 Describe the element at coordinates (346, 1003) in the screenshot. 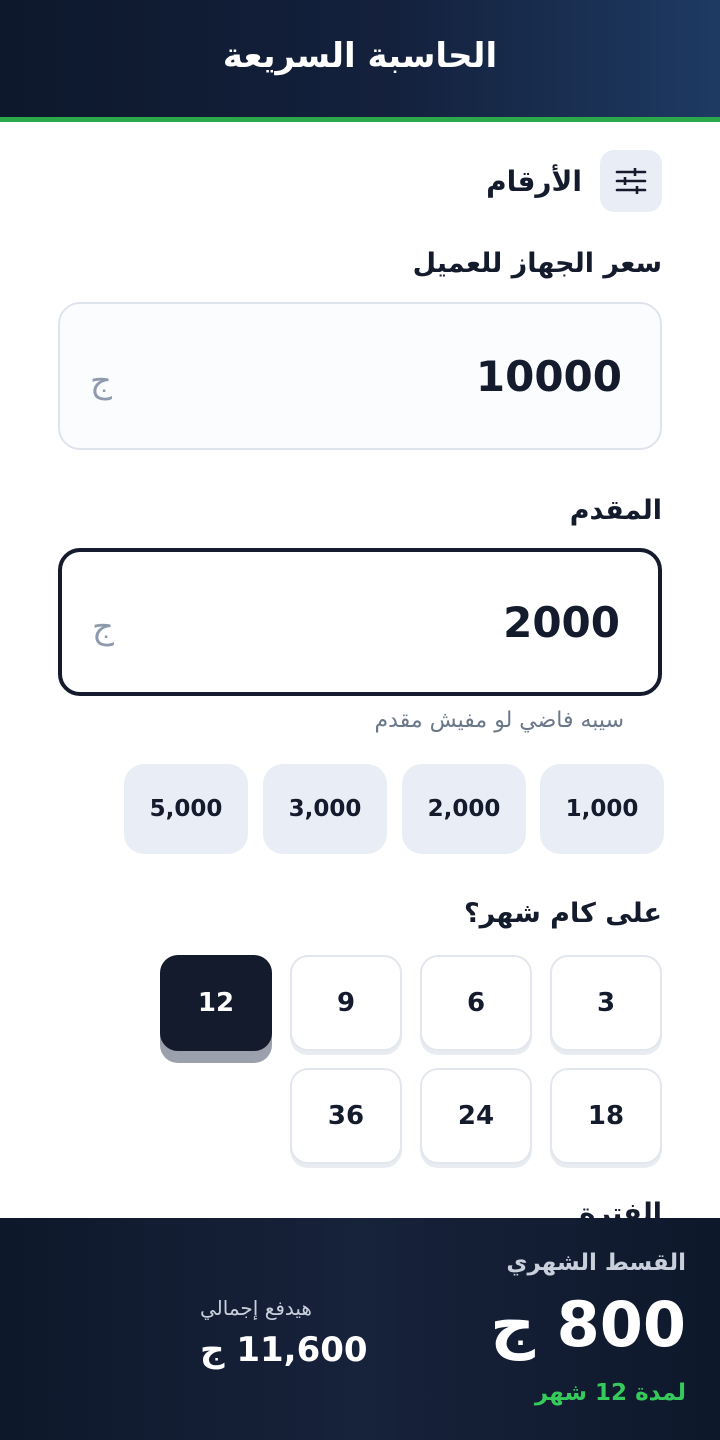

I see `month-option: 9` at that location.